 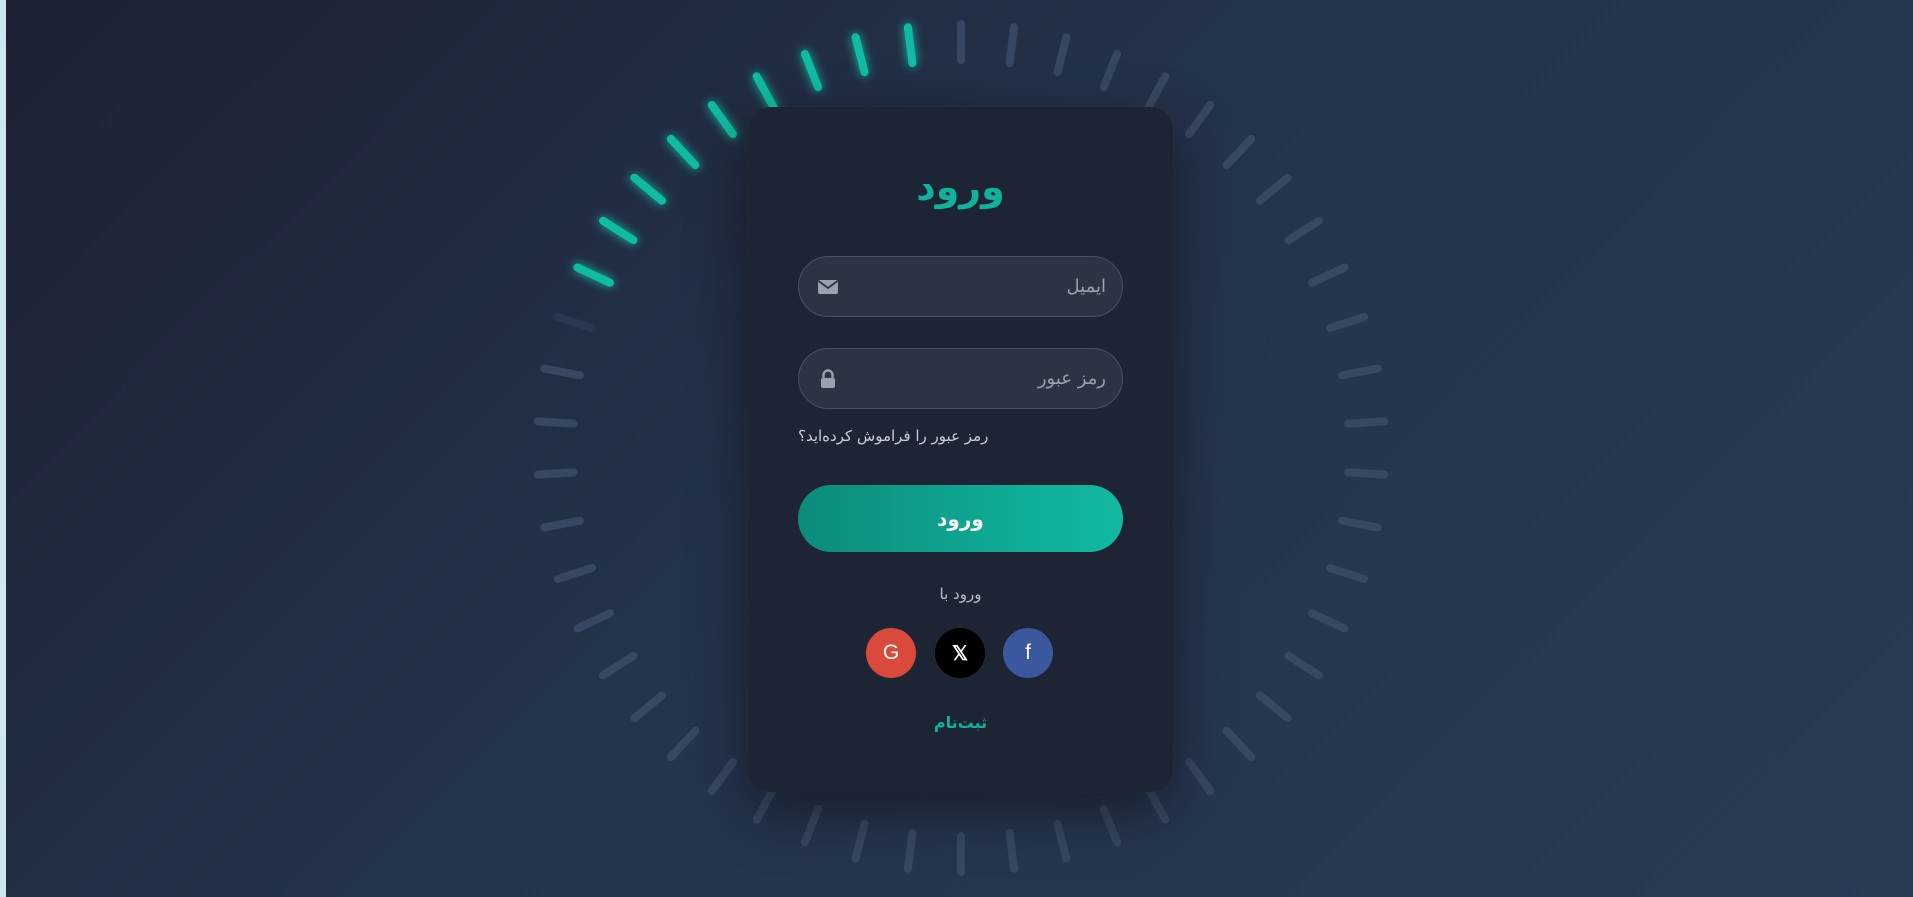 What do you see at coordinates (960, 594) in the screenshot?
I see `social-login-label: ورود با` at bounding box center [960, 594].